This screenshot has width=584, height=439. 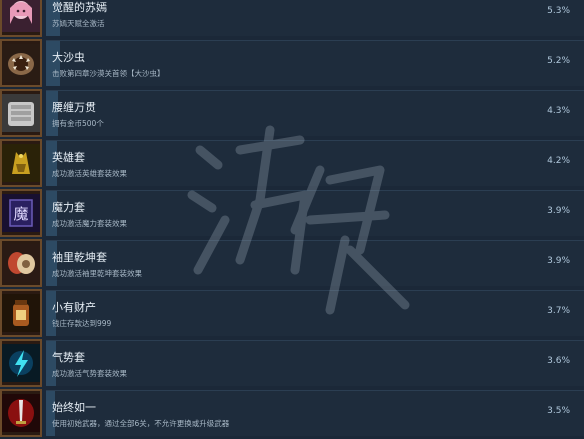 What do you see at coordinates (21, 263) in the screenshot?
I see `sleeve-set-icon` at bounding box center [21, 263].